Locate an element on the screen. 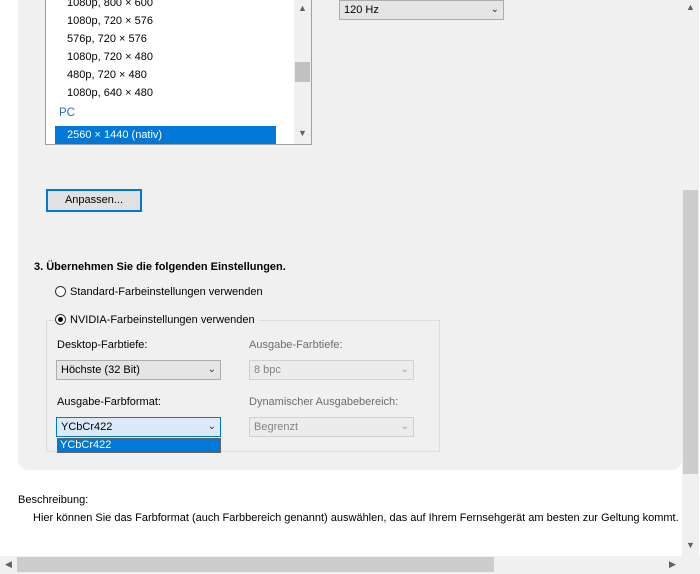 This screenshot has height=574, width=700. description-title: Beschreibung: is located at coordinates (53, 500).